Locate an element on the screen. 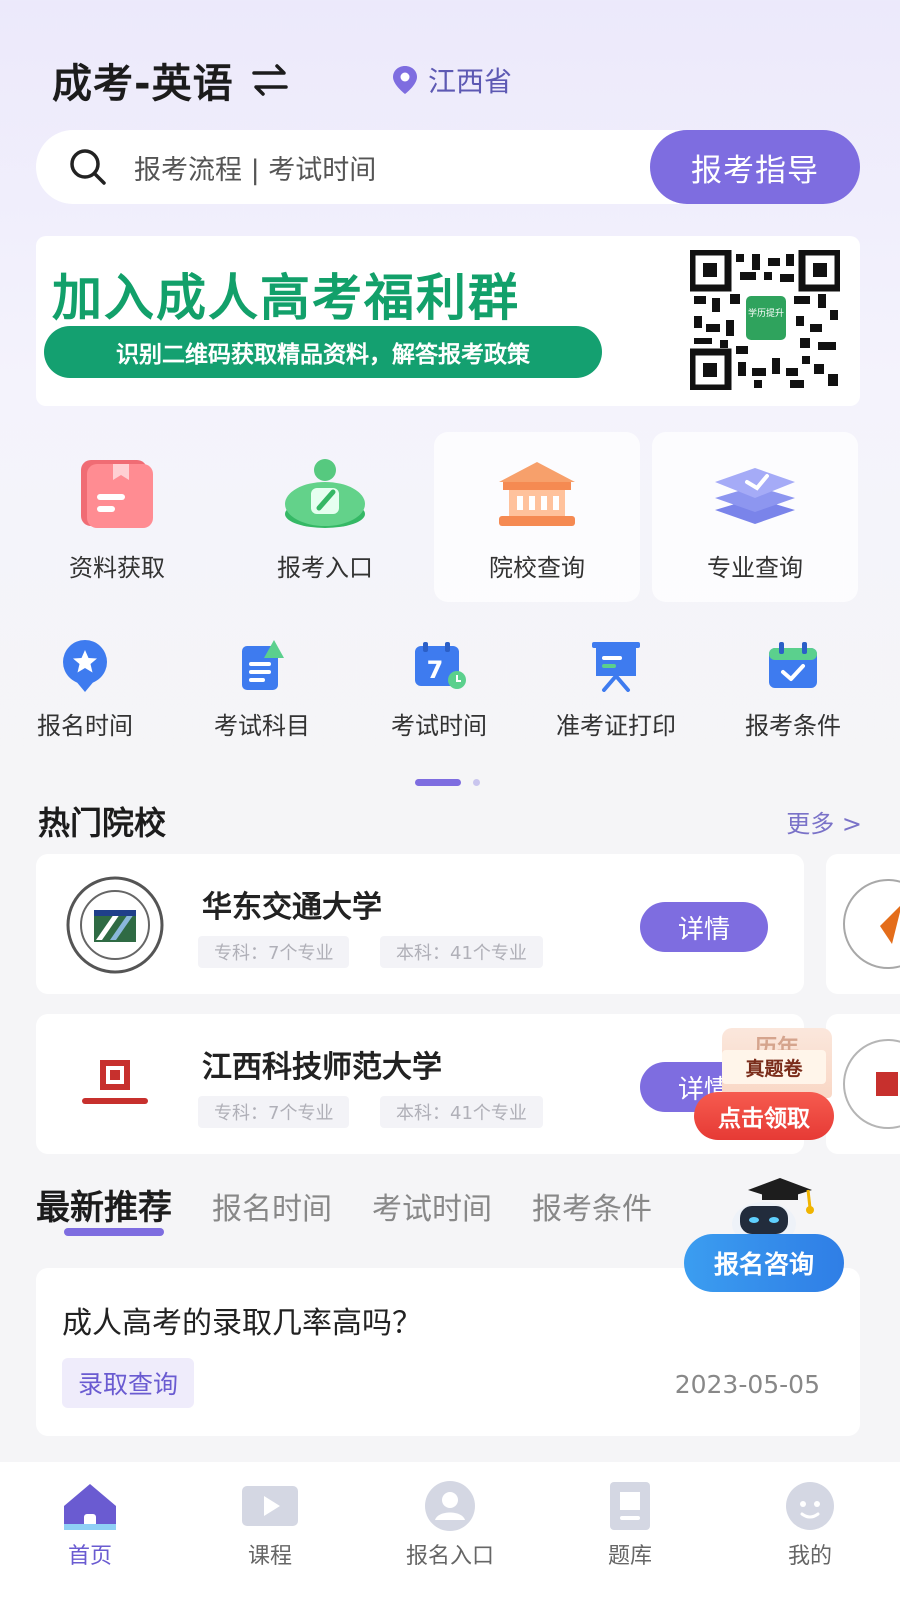 This screenshot has height=1600, width=900. promo-label: 真题卷 is located at coordinates (774, 1067).